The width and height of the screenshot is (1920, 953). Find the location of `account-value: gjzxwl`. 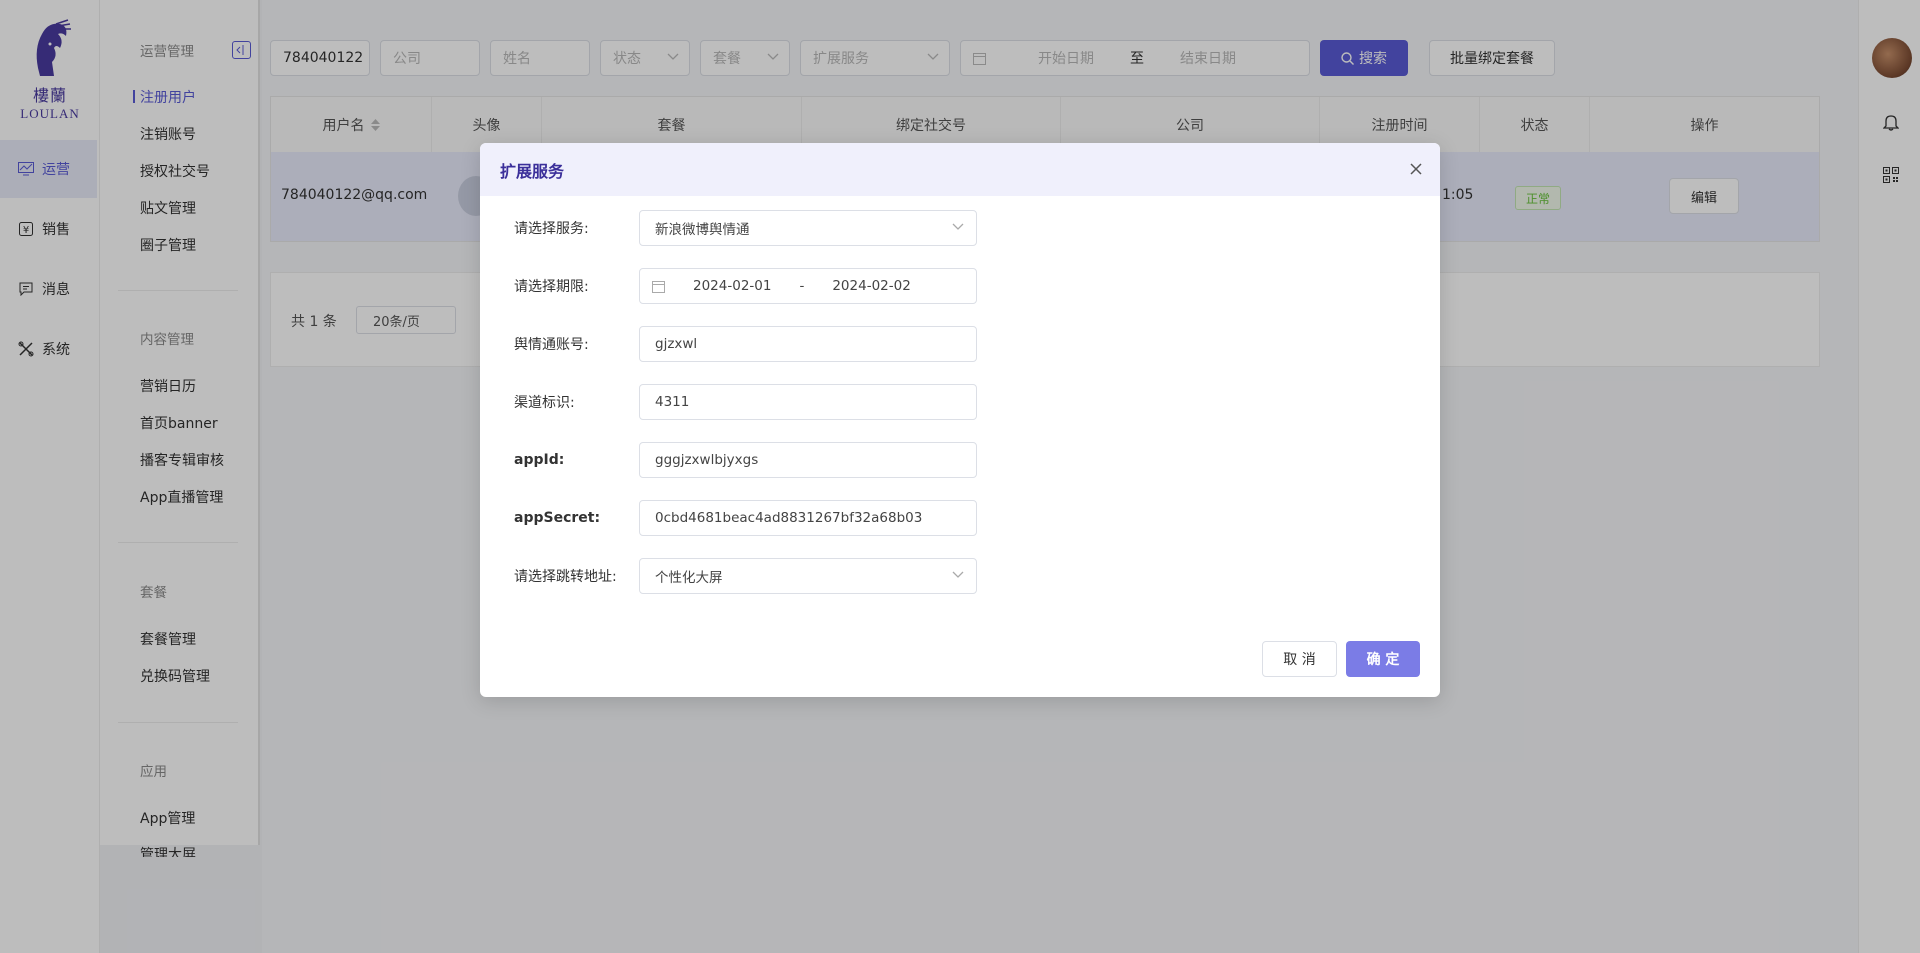

account-value: gjzxwl is located at coordinates (676, 344).